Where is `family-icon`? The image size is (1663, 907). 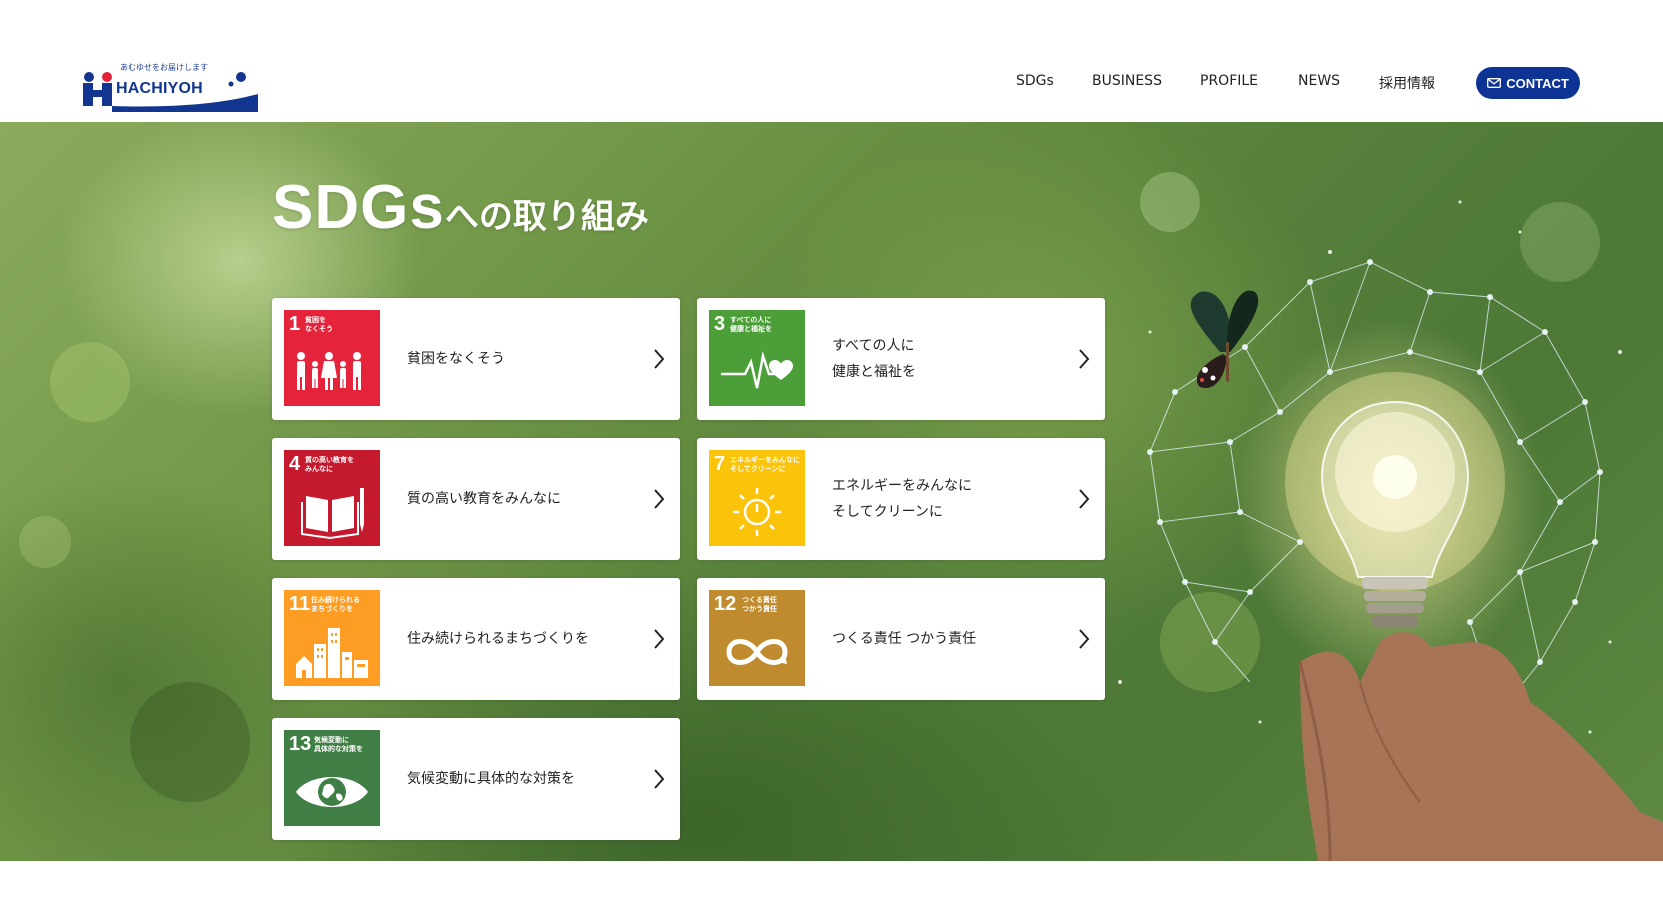
family-icon is located at coordinates (329, 371).